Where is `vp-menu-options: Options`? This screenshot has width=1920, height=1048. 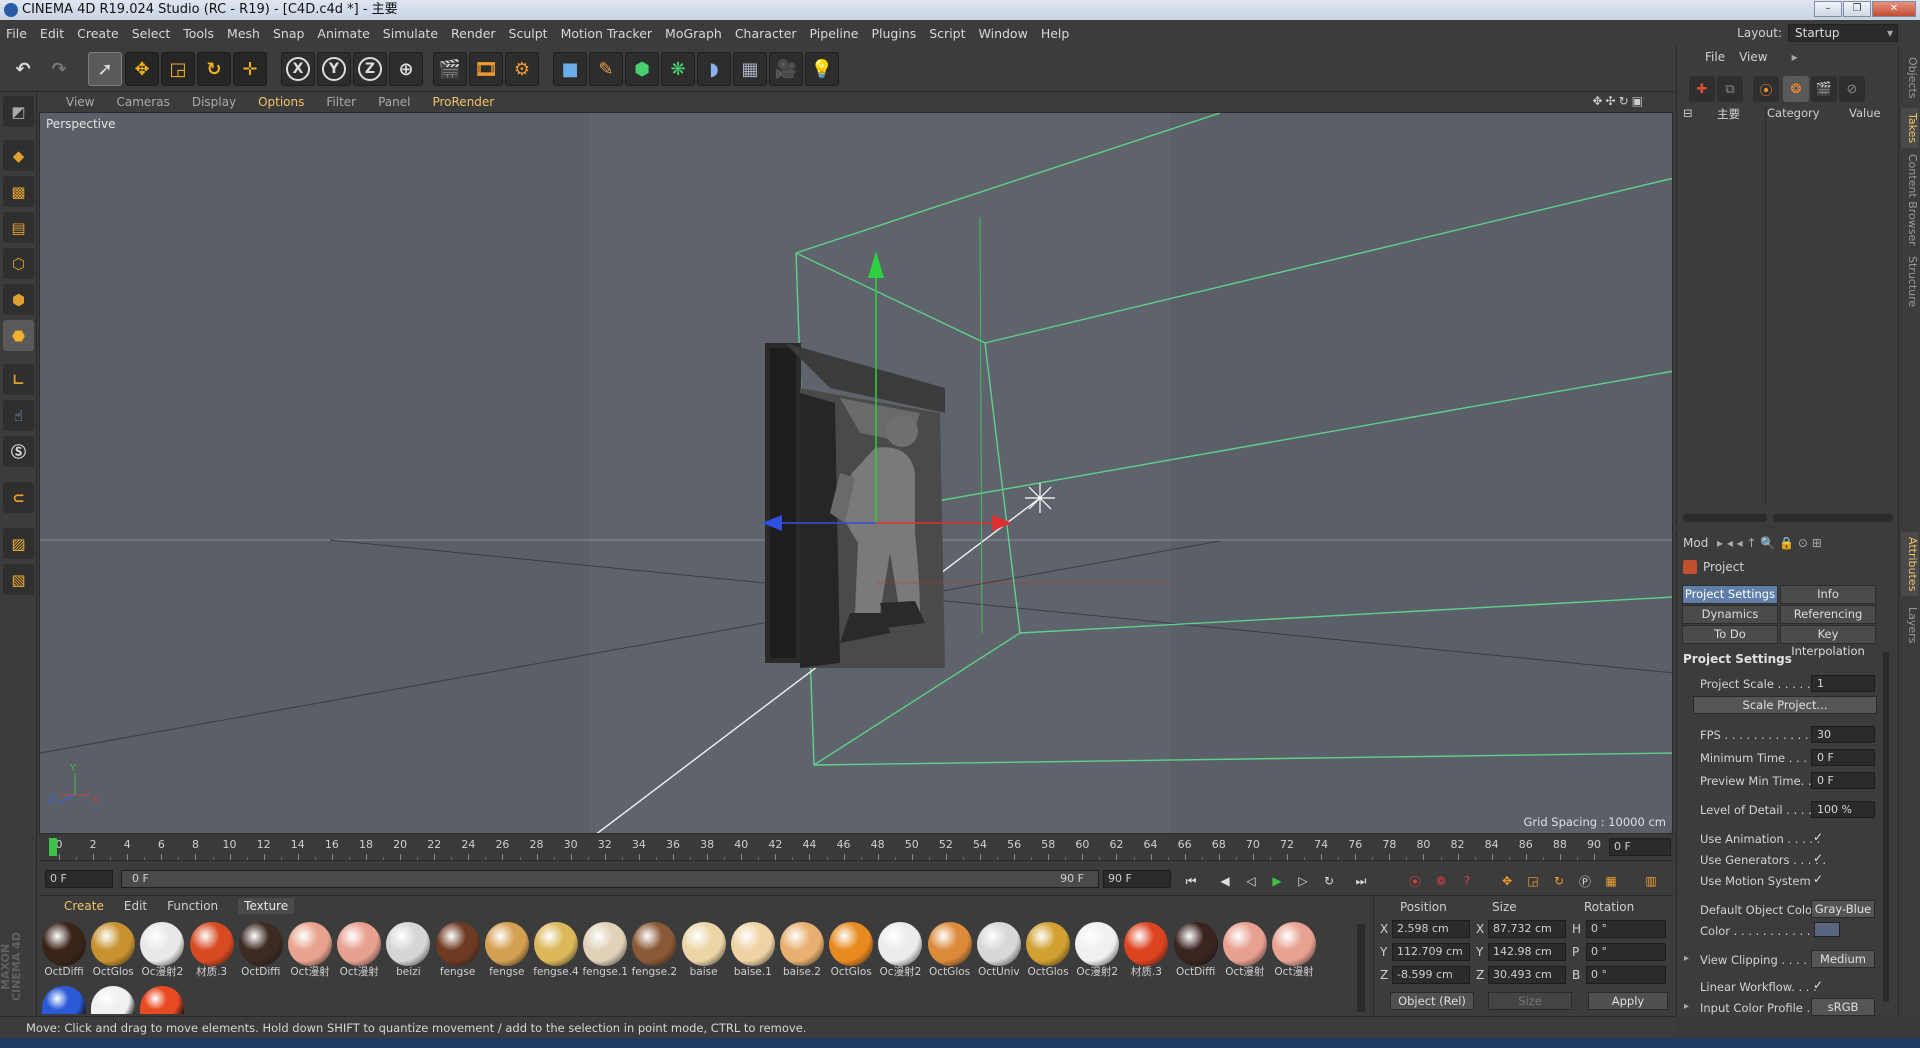
vp-menu-options: Options is located at coordinates (281, 102).